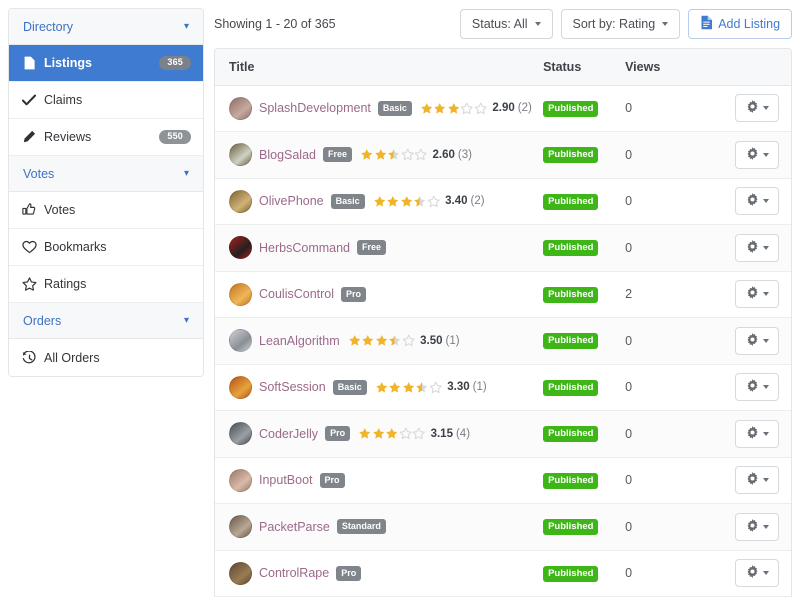 The width and height of the screenshot is (800, 614). I want to click on listing-title-link: CoulisControl, so click(296, 294).